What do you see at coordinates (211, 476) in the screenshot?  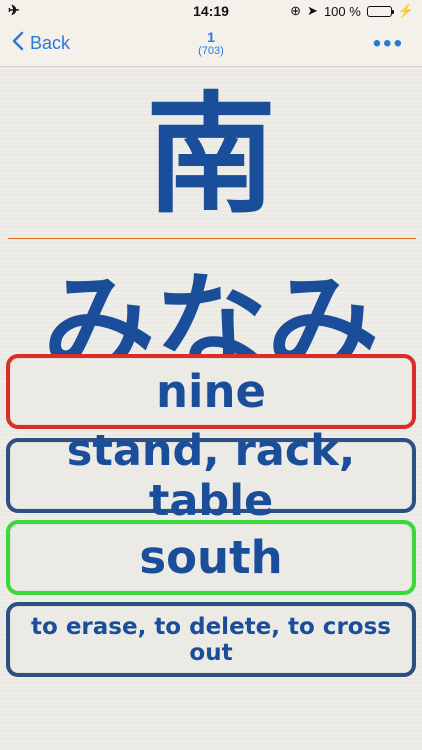 I see `answer-option-2: stand, rack, table` at bounding box center [211, 476].